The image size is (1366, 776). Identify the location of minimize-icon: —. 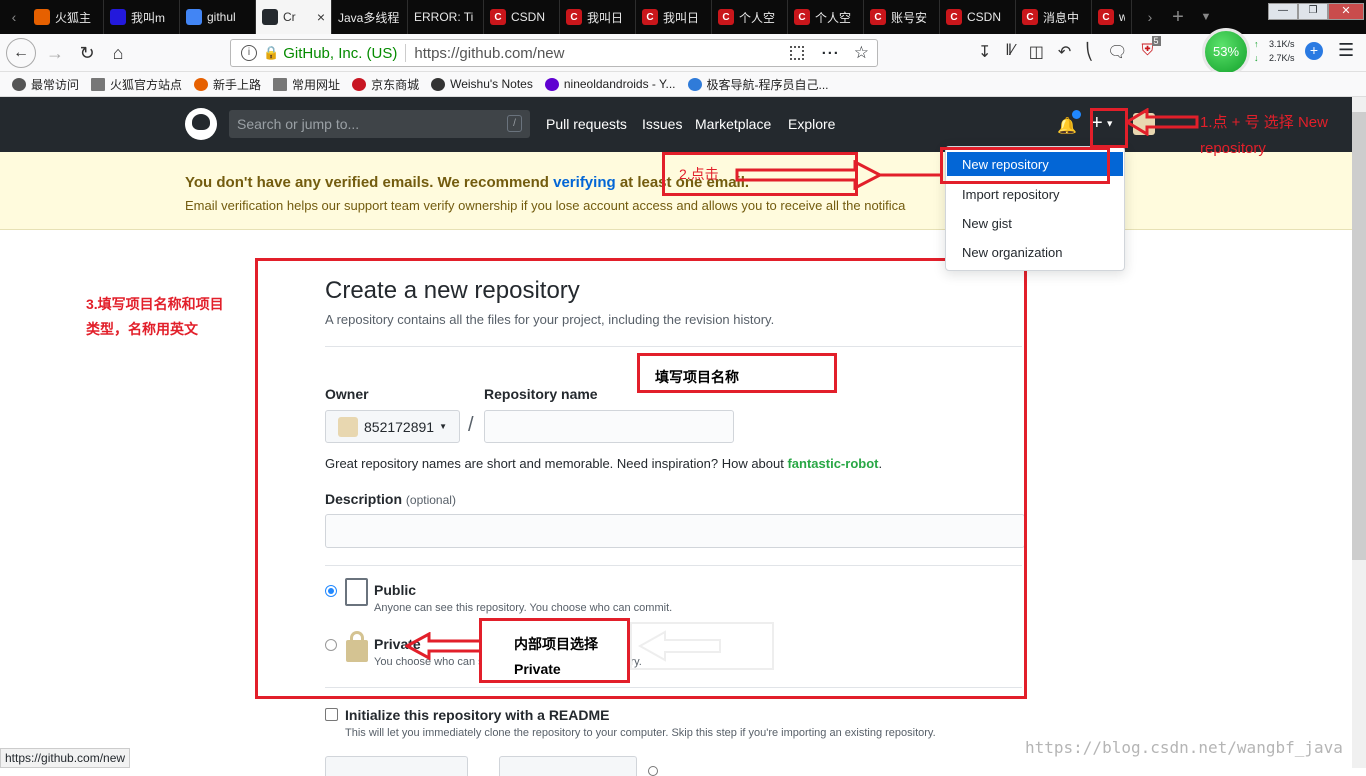
(1283, 11).